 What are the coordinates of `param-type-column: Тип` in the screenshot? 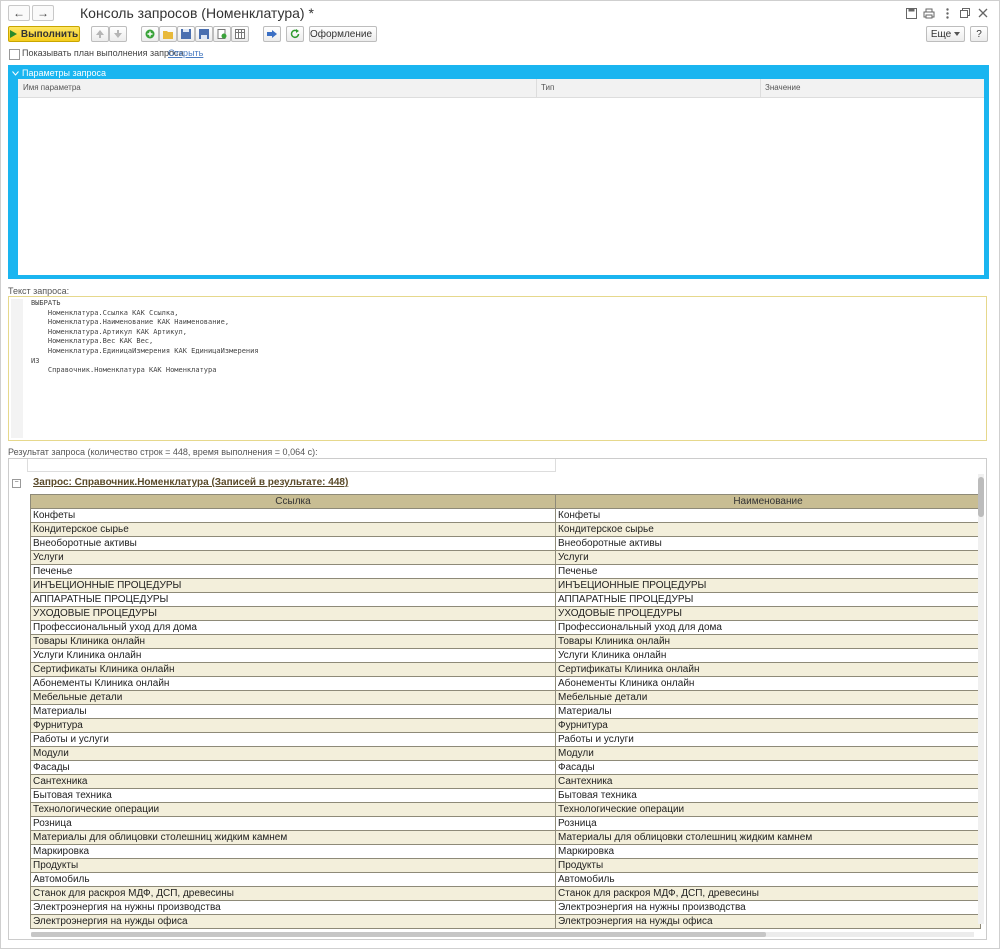 It's located at (547, 87).